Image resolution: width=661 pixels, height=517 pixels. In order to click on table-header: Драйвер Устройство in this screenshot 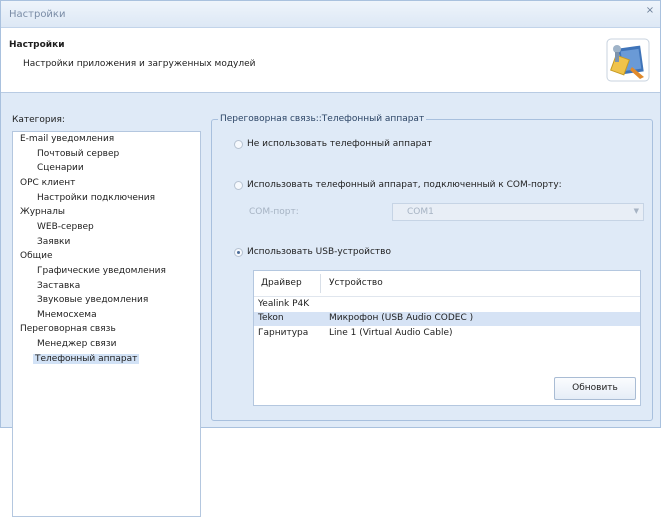, I will do `click(447, 284)`.